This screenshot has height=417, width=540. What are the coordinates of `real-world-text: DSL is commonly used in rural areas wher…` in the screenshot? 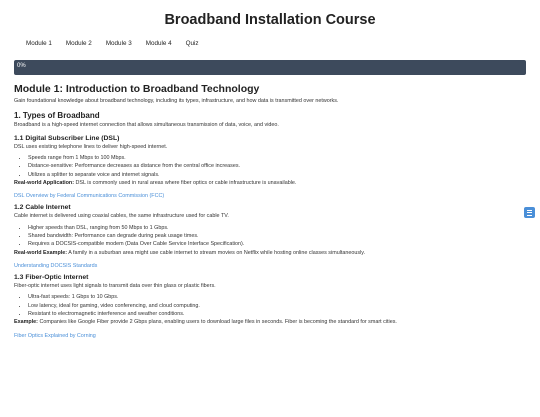 It's located at (185, 183).